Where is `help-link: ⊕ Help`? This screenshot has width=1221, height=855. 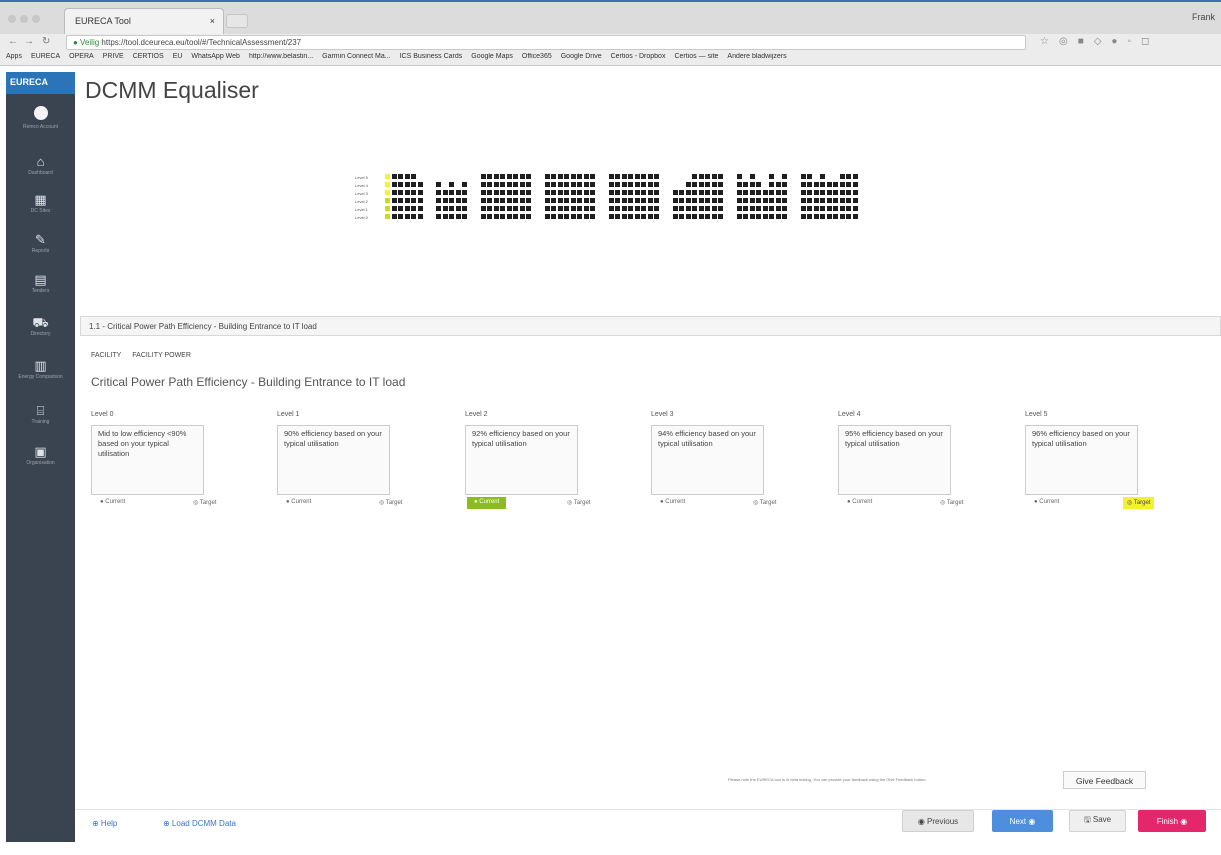 help-link: ⊕ Help is located at coordinates (104, 823).